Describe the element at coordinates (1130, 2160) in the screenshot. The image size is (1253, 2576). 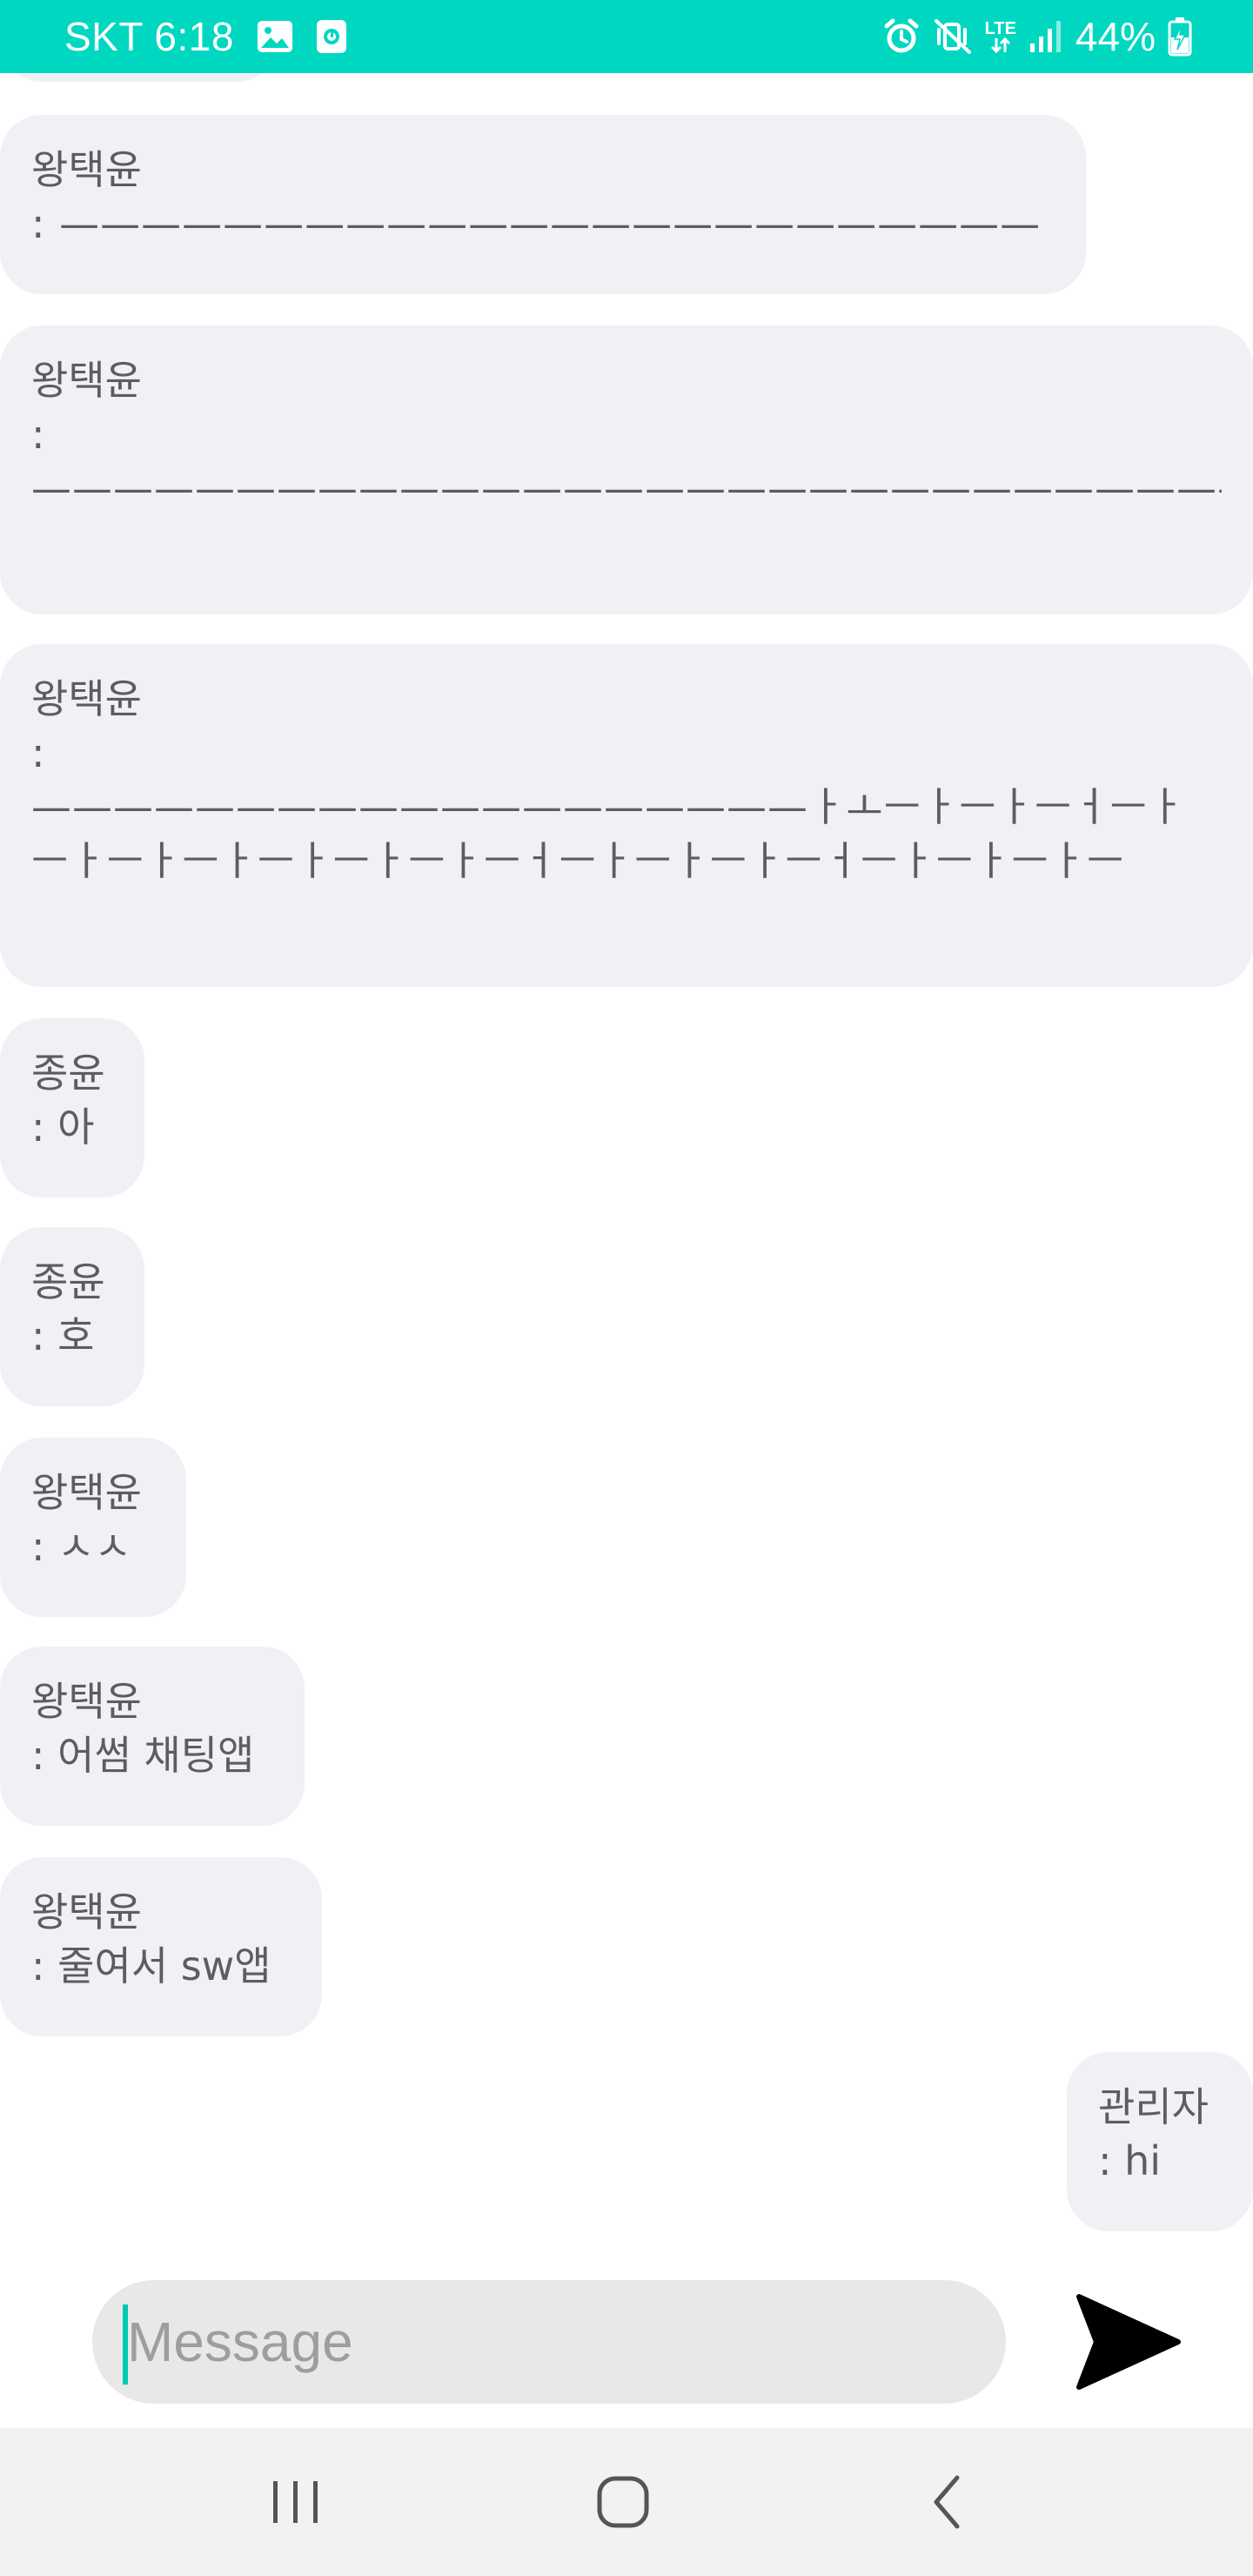
I see `message-text: : hi` at that location.